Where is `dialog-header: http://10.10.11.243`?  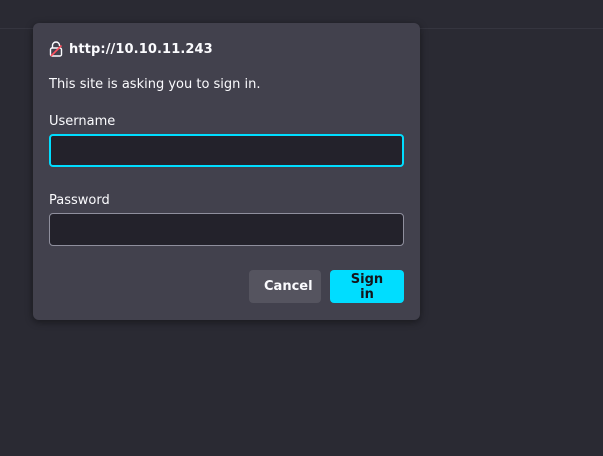 dialog-header: http://10.10.11.243 is located at coordinates (226, 49).